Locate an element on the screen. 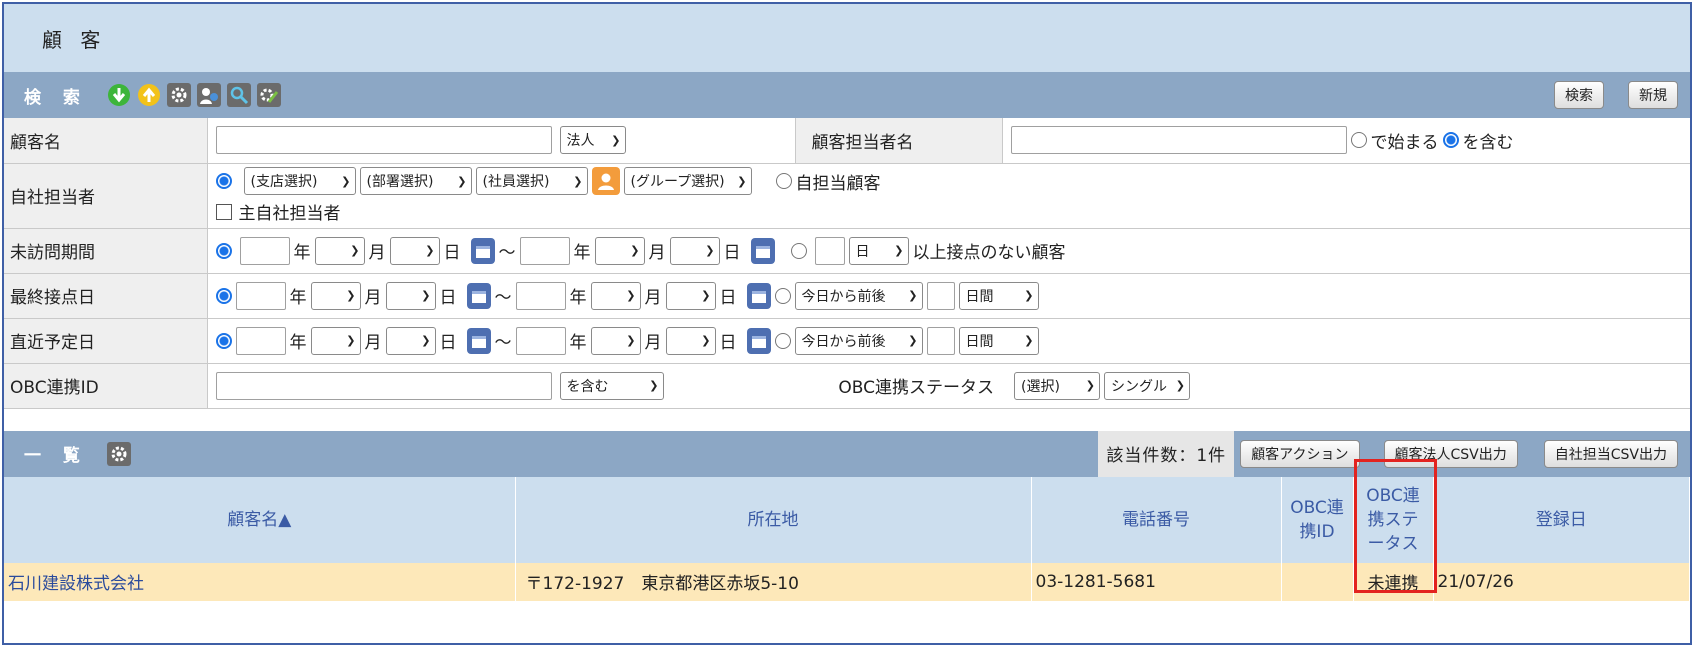 The image size is (1694, 647). last-contact-period-select: 日間 ❯ is located at coordinates (998, 295).